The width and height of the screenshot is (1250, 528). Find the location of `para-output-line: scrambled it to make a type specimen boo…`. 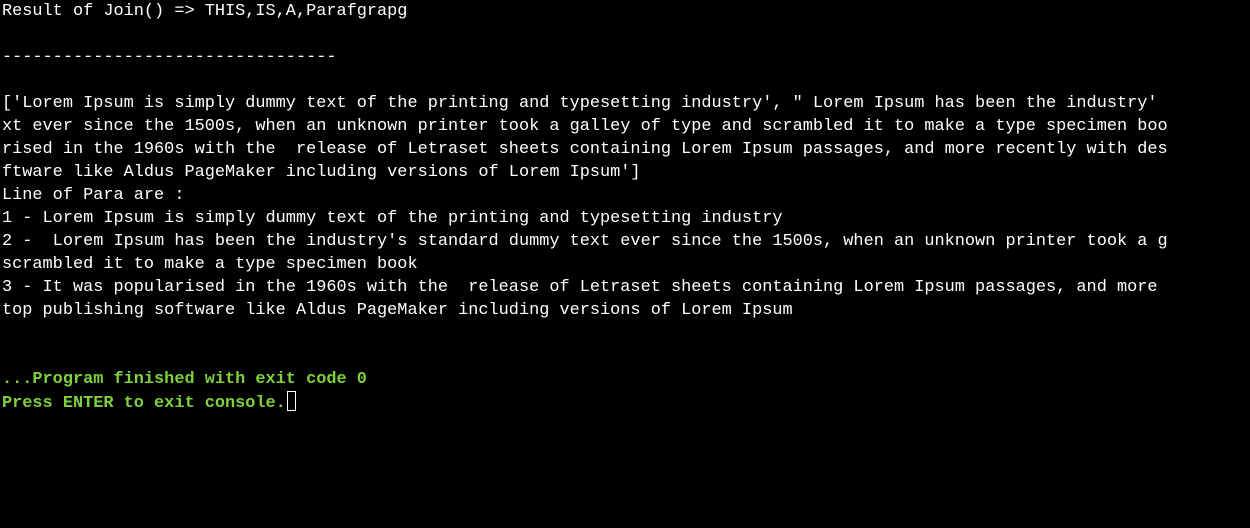

para-output-line: scrambled it to make a type specimen boo… is located at coordinates (210, 264).